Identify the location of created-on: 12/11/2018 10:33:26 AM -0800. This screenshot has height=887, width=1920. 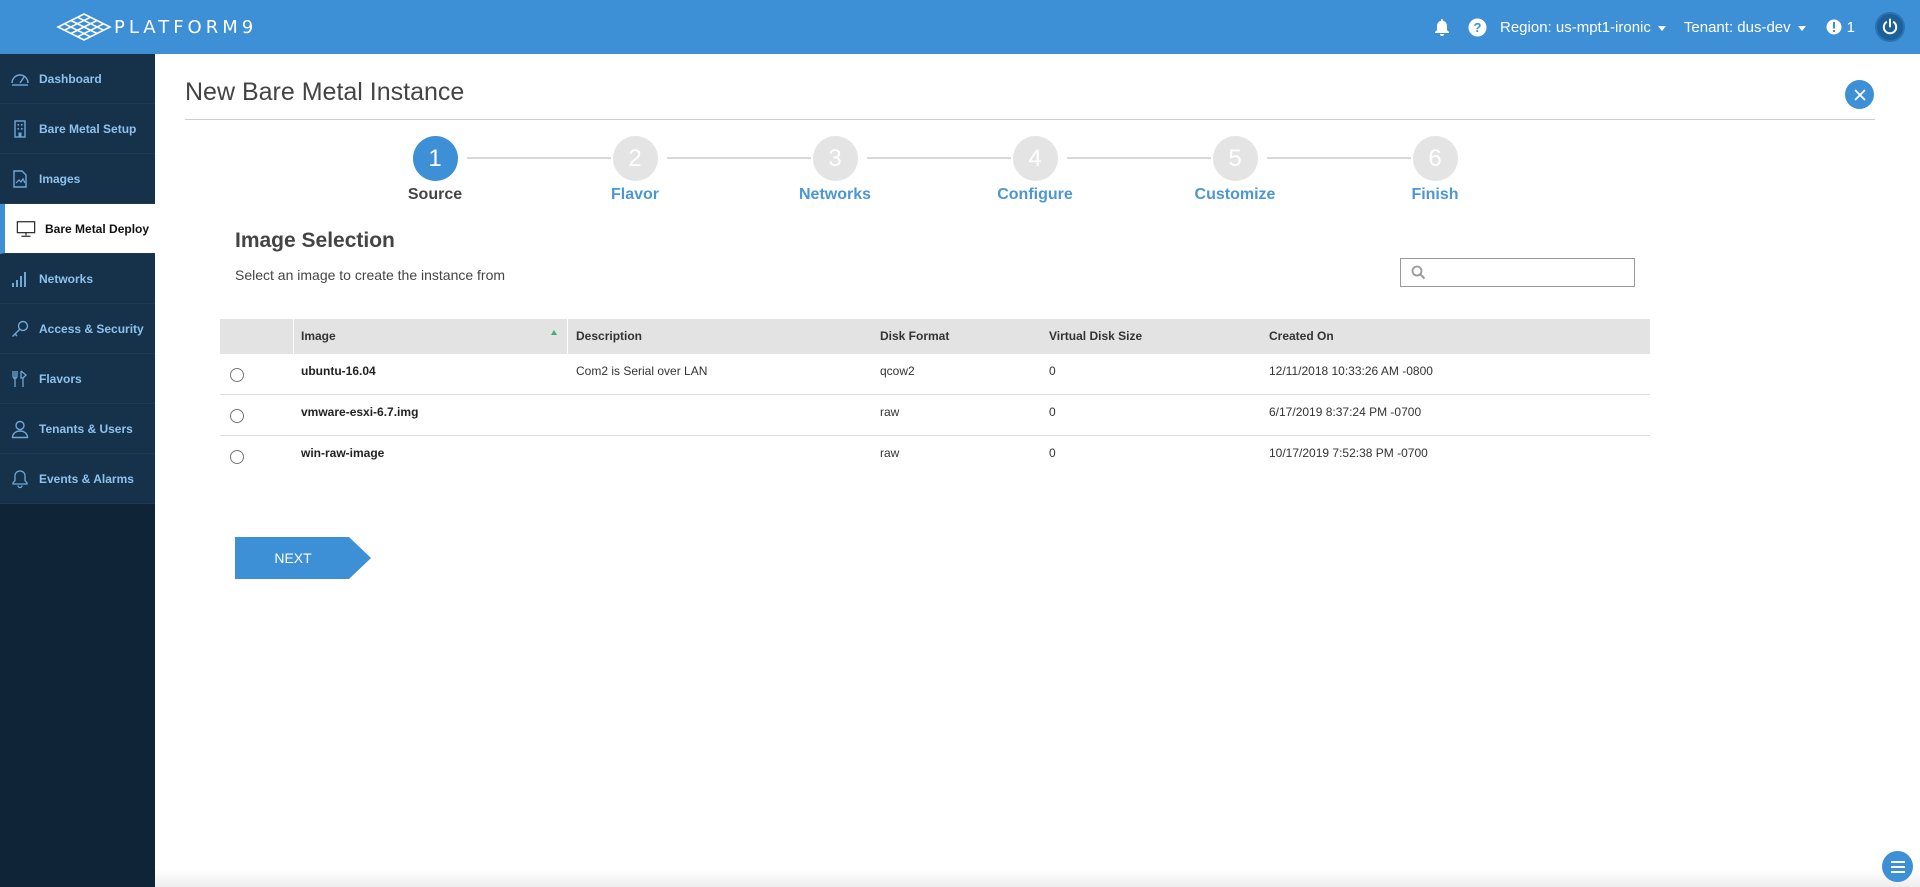
(1351, 371).